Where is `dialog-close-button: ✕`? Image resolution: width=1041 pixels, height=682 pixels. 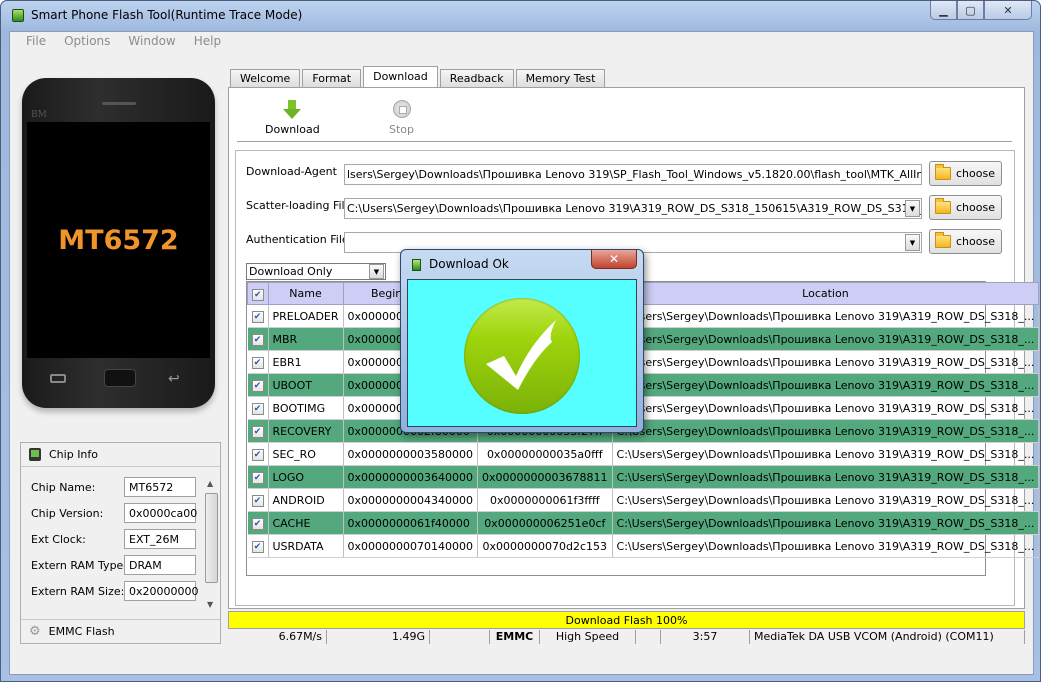
dialog-close-button: ✕ is located at coordinates (614, 259).